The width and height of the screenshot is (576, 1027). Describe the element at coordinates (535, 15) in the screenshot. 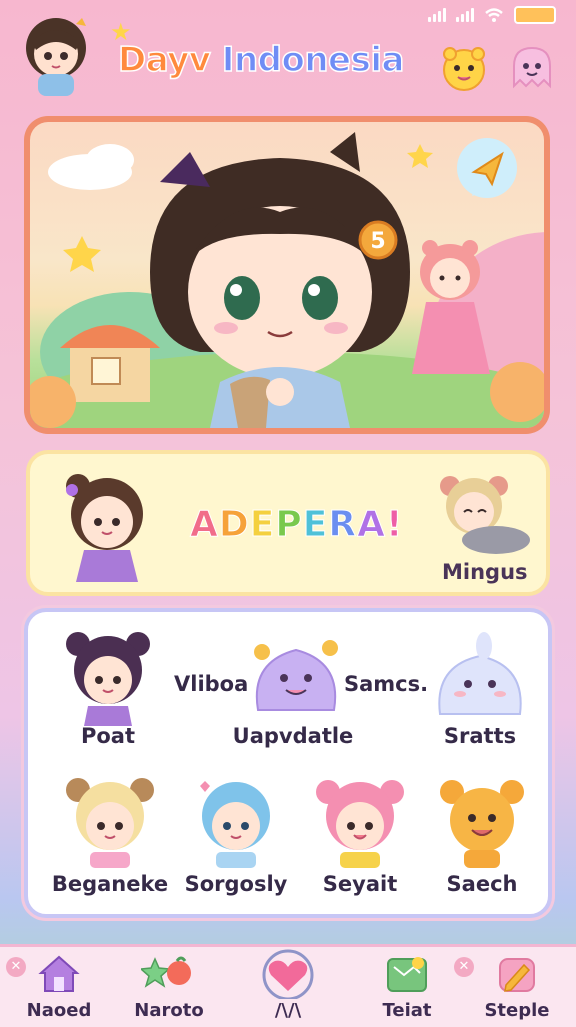

I see `battery-icon` at that location.